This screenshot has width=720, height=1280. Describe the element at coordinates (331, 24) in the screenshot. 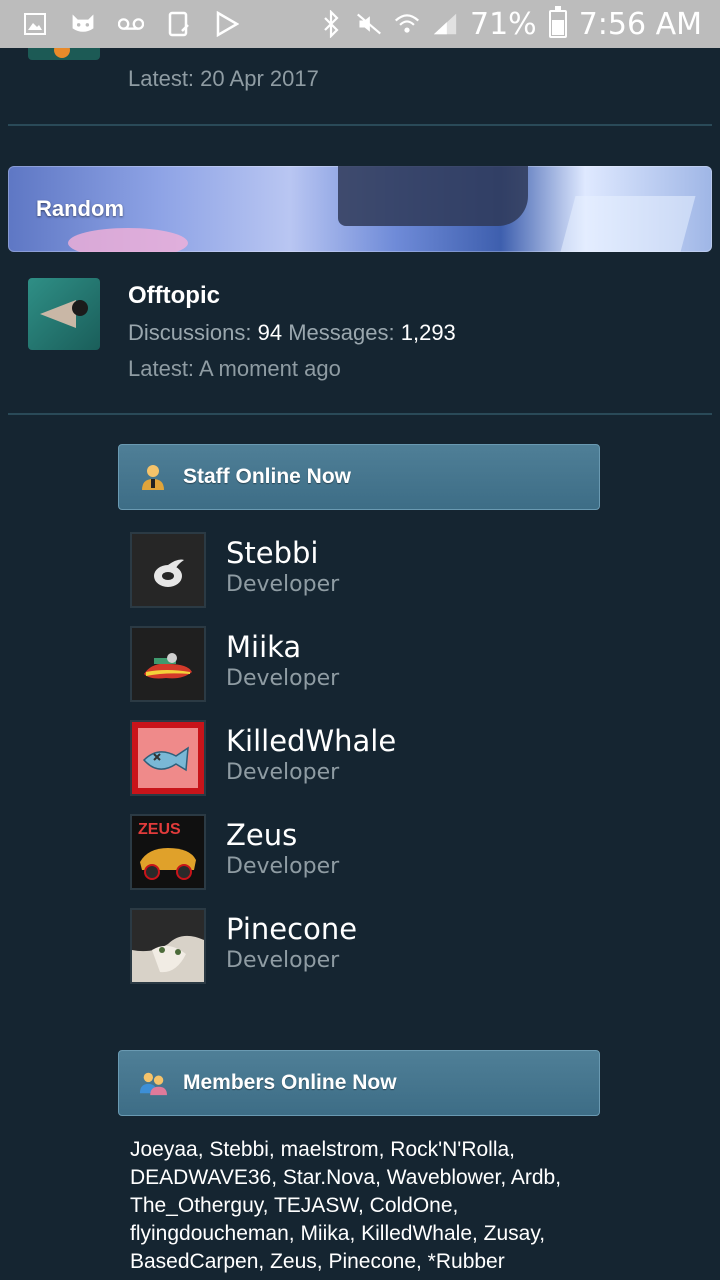

I see `bluetooth-icon` at that location.